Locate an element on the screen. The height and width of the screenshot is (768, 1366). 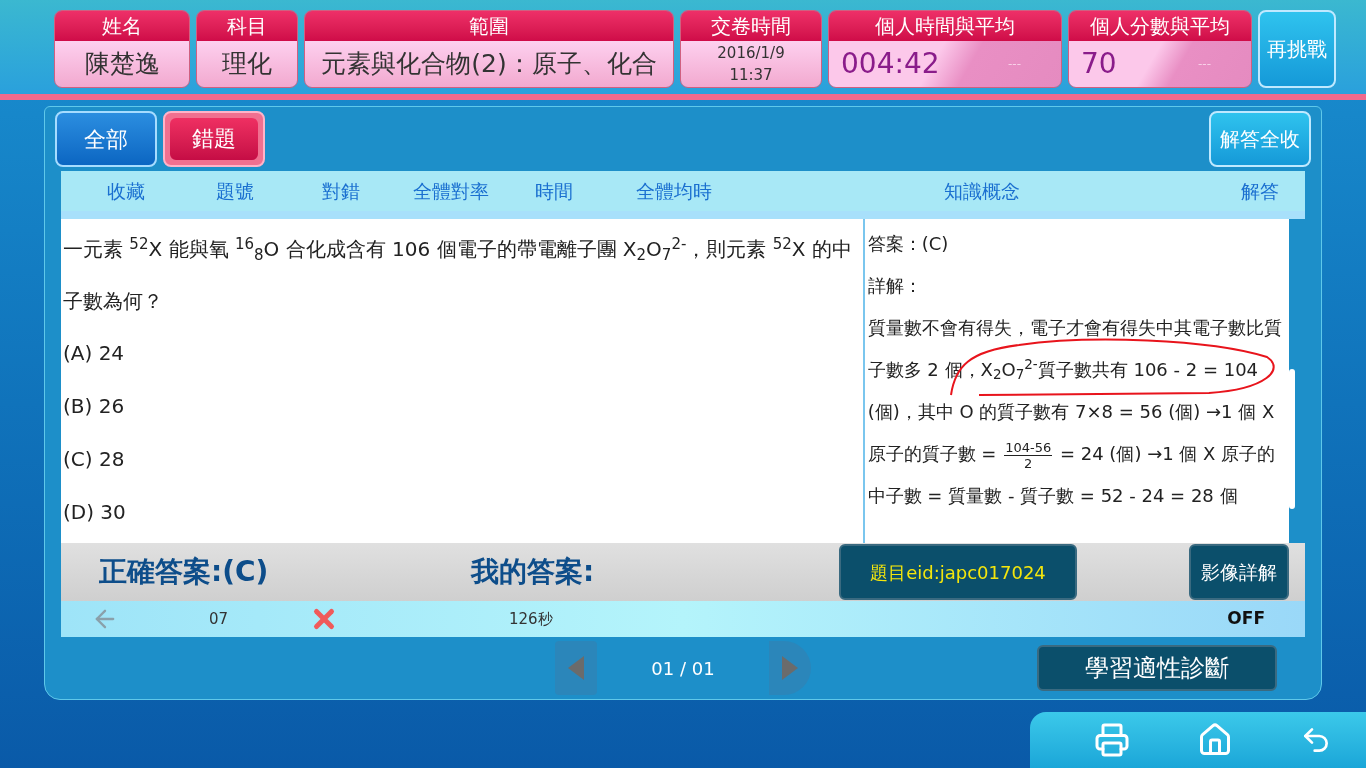
column-header: 知識概念 is located at coordinates (982, 191).